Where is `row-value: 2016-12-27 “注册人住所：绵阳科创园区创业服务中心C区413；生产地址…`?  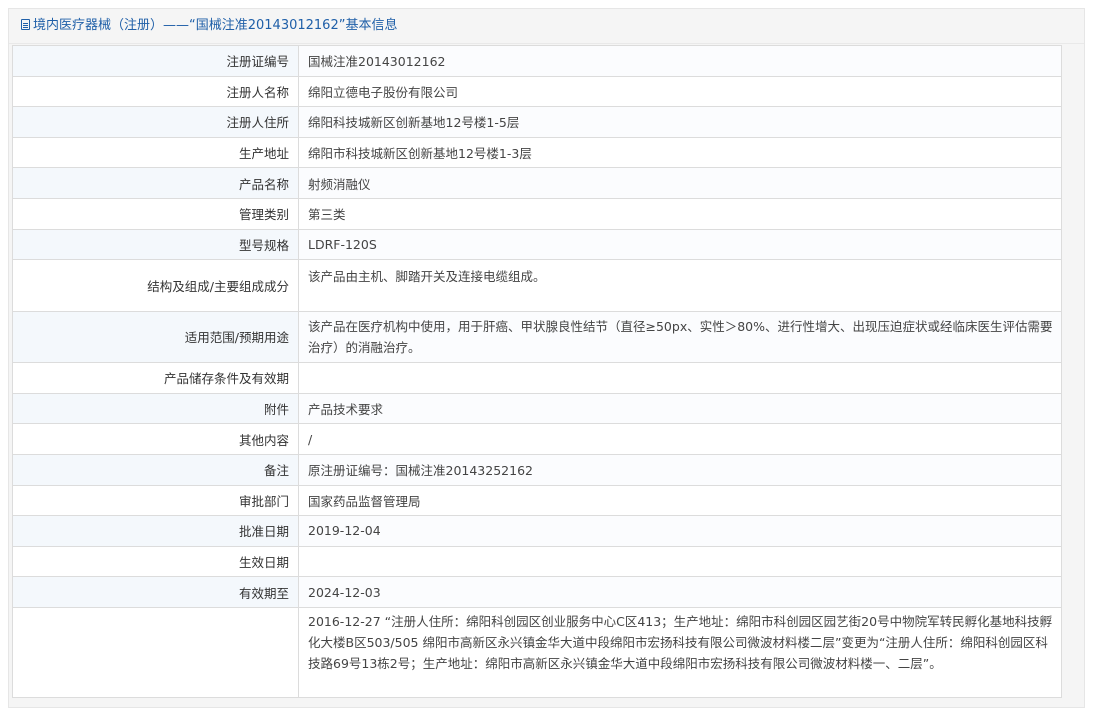
row-value: 2016-12-27 “注册人住所：绵阳科创园区创业服务中心C区413；生产地址… is located at coordinates (680, 652).